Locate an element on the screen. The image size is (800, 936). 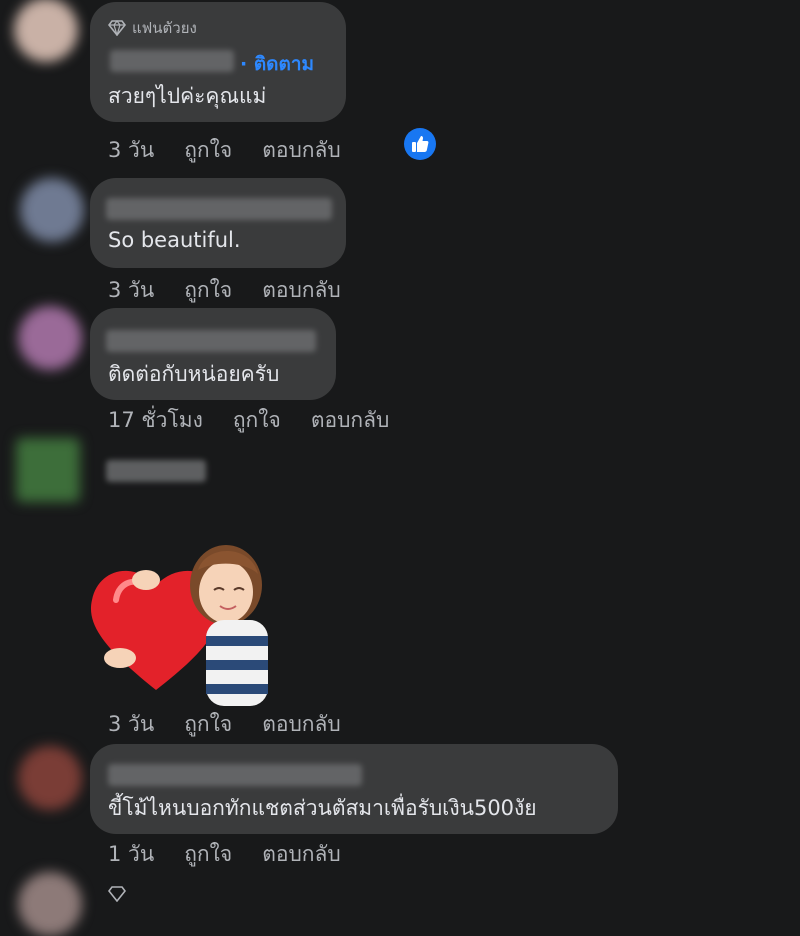
comment-text: สวยๆไปค่ะคุณแม่ is located at coordinates (187, 96).